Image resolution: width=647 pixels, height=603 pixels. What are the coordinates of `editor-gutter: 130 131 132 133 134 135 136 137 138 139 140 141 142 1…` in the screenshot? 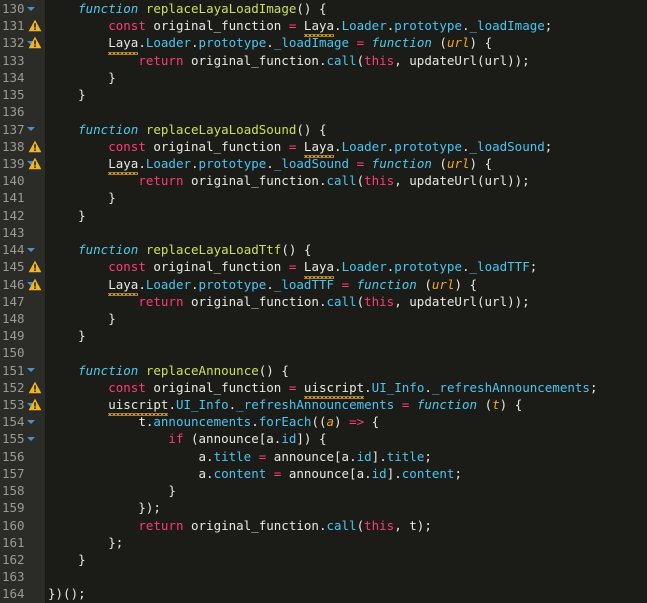 It's located at (22, 301).